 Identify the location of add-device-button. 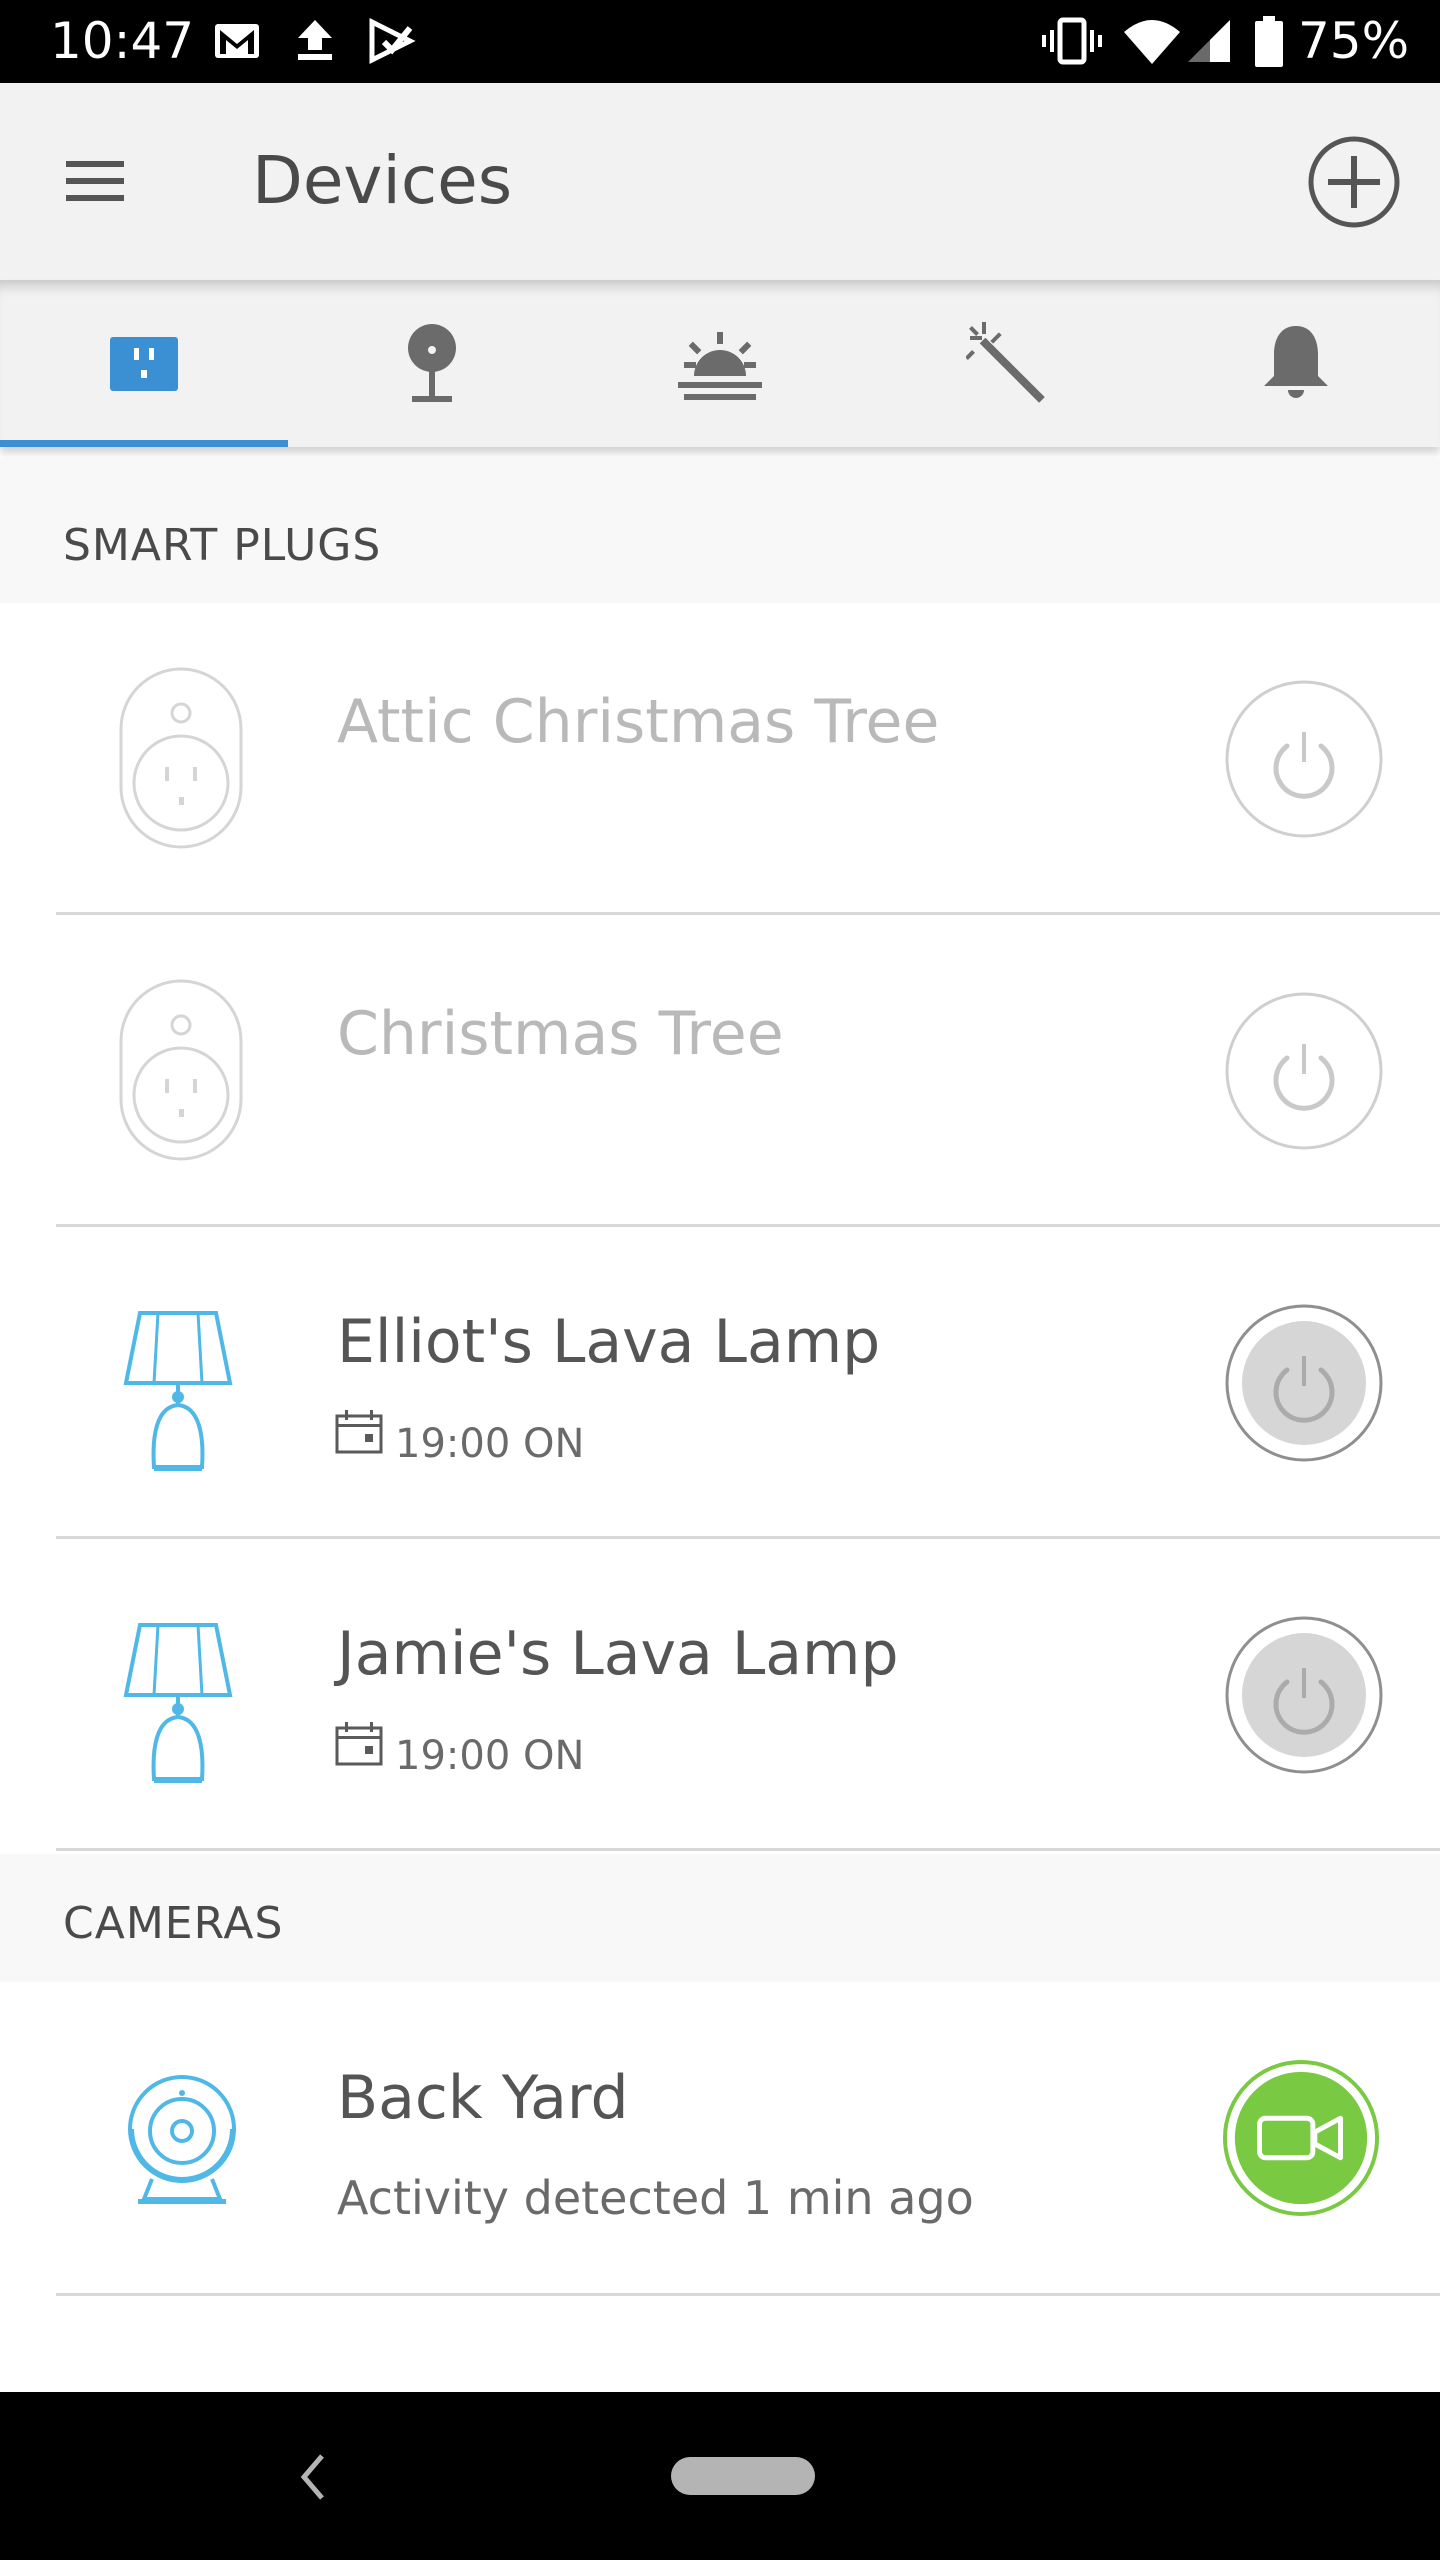
(1354, 182).